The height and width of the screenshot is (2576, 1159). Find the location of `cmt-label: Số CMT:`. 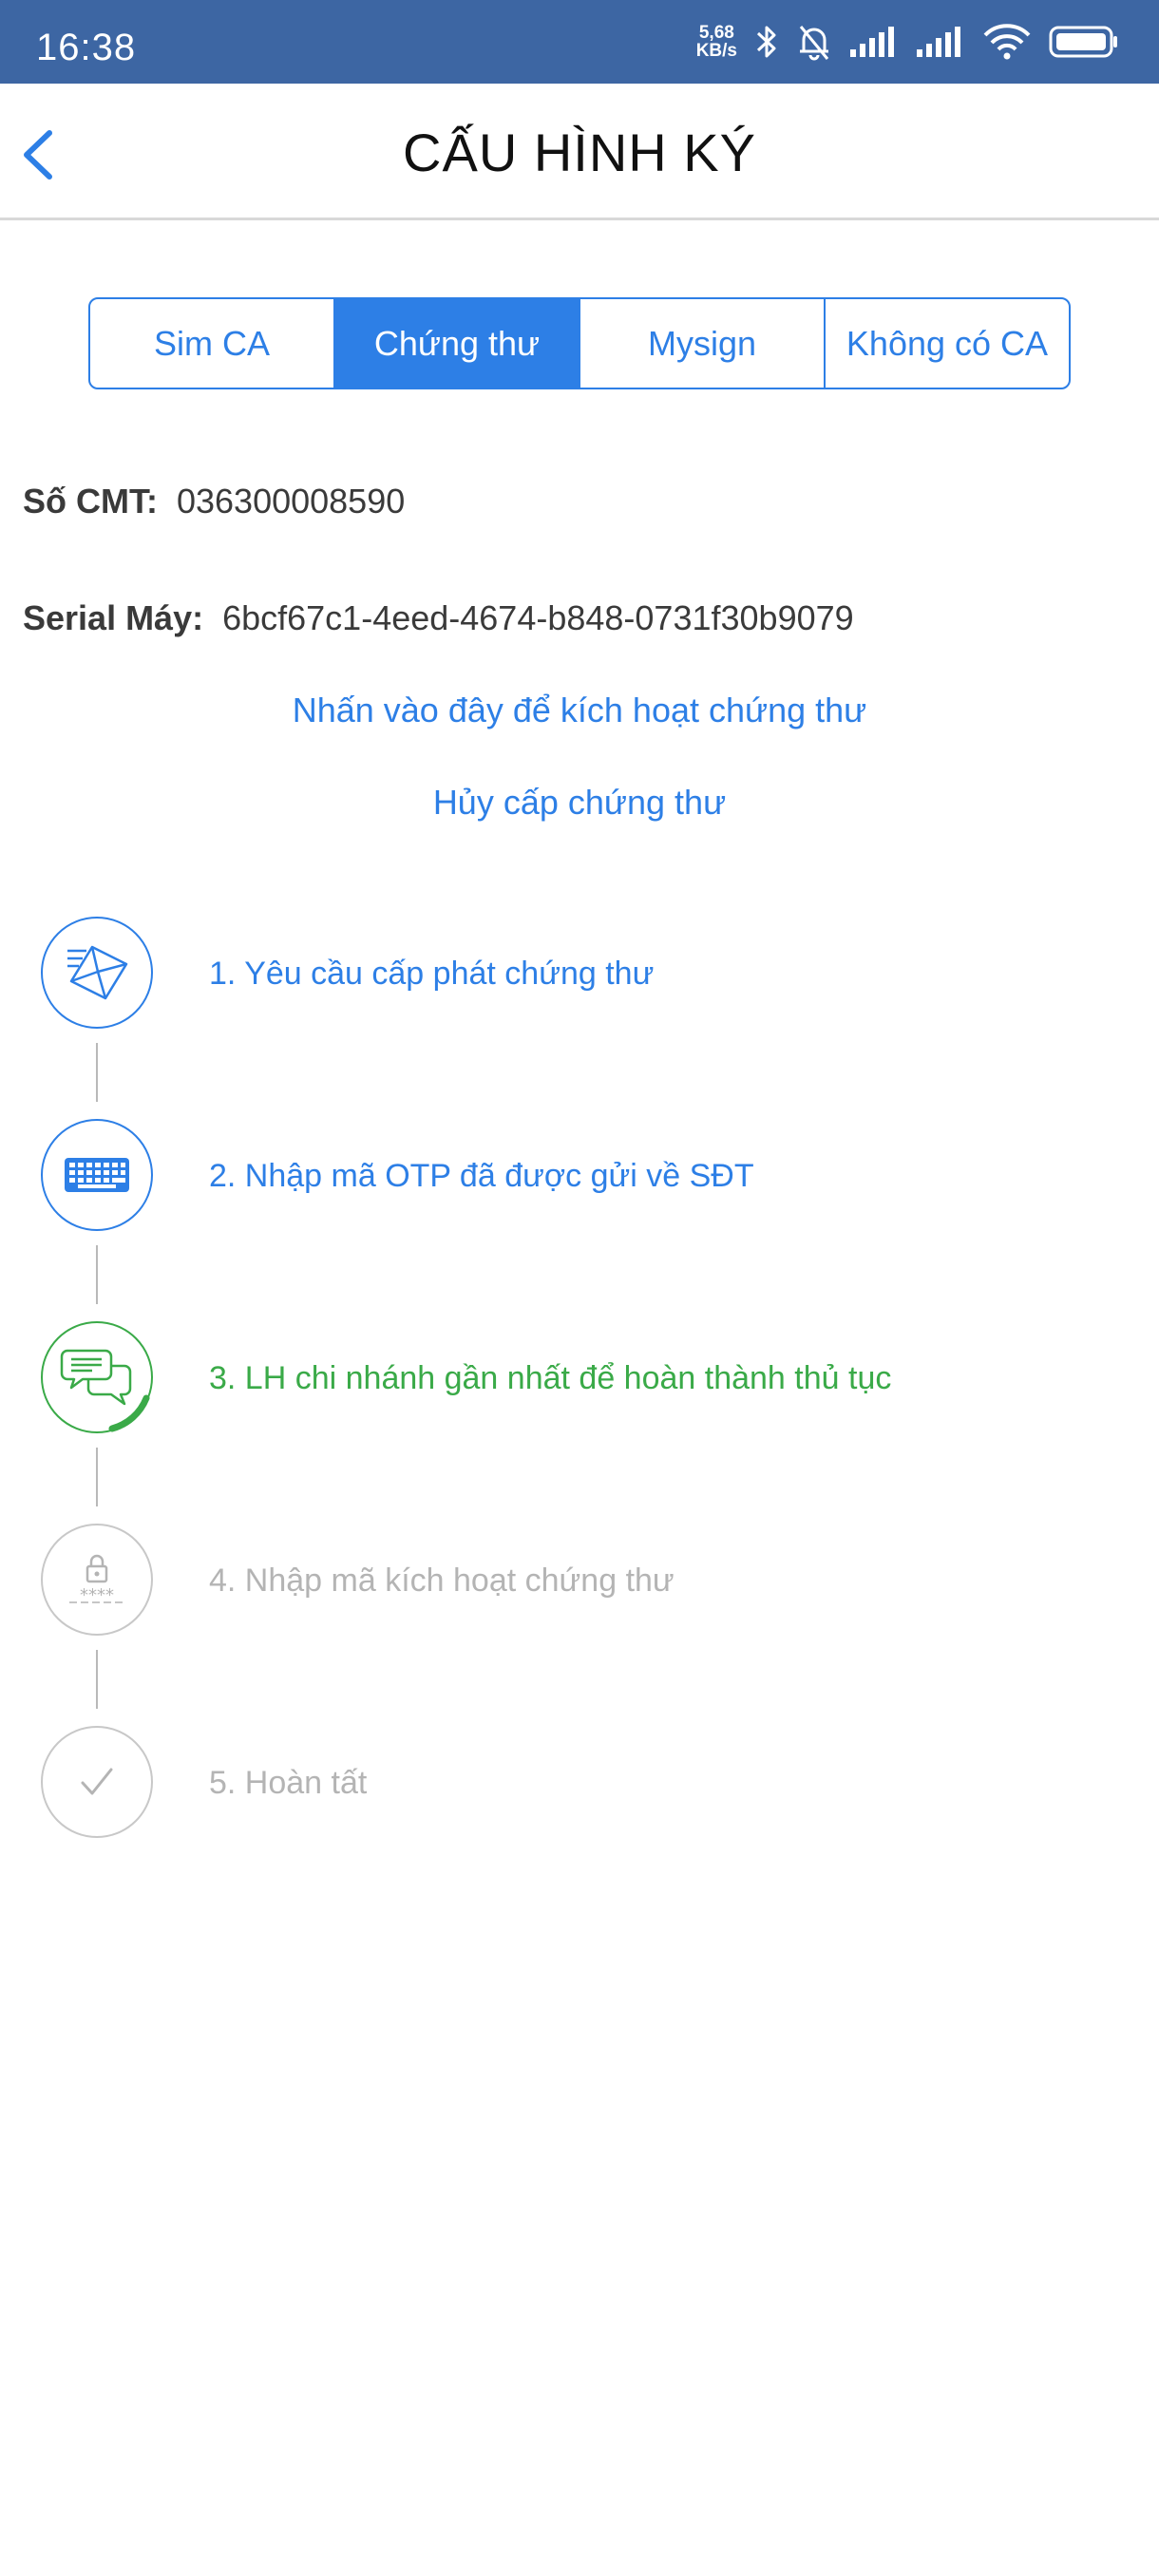

cmt-label: Số CMT: is located at coordinates (90, 501).